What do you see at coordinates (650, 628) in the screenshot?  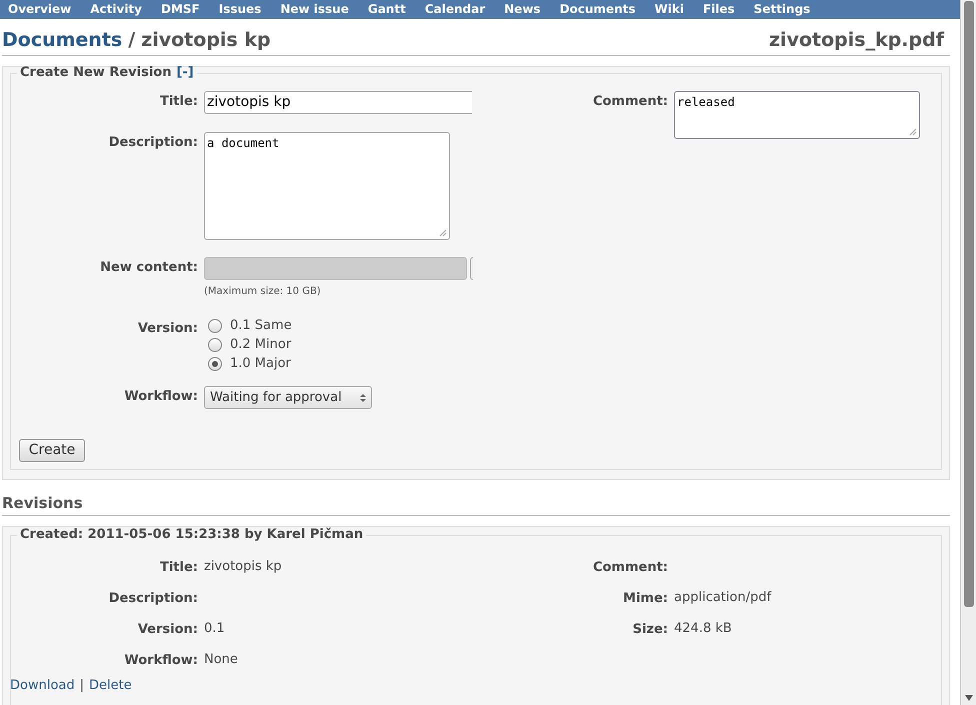 I see `field-label: Size:` at bounding box center [650, 628].